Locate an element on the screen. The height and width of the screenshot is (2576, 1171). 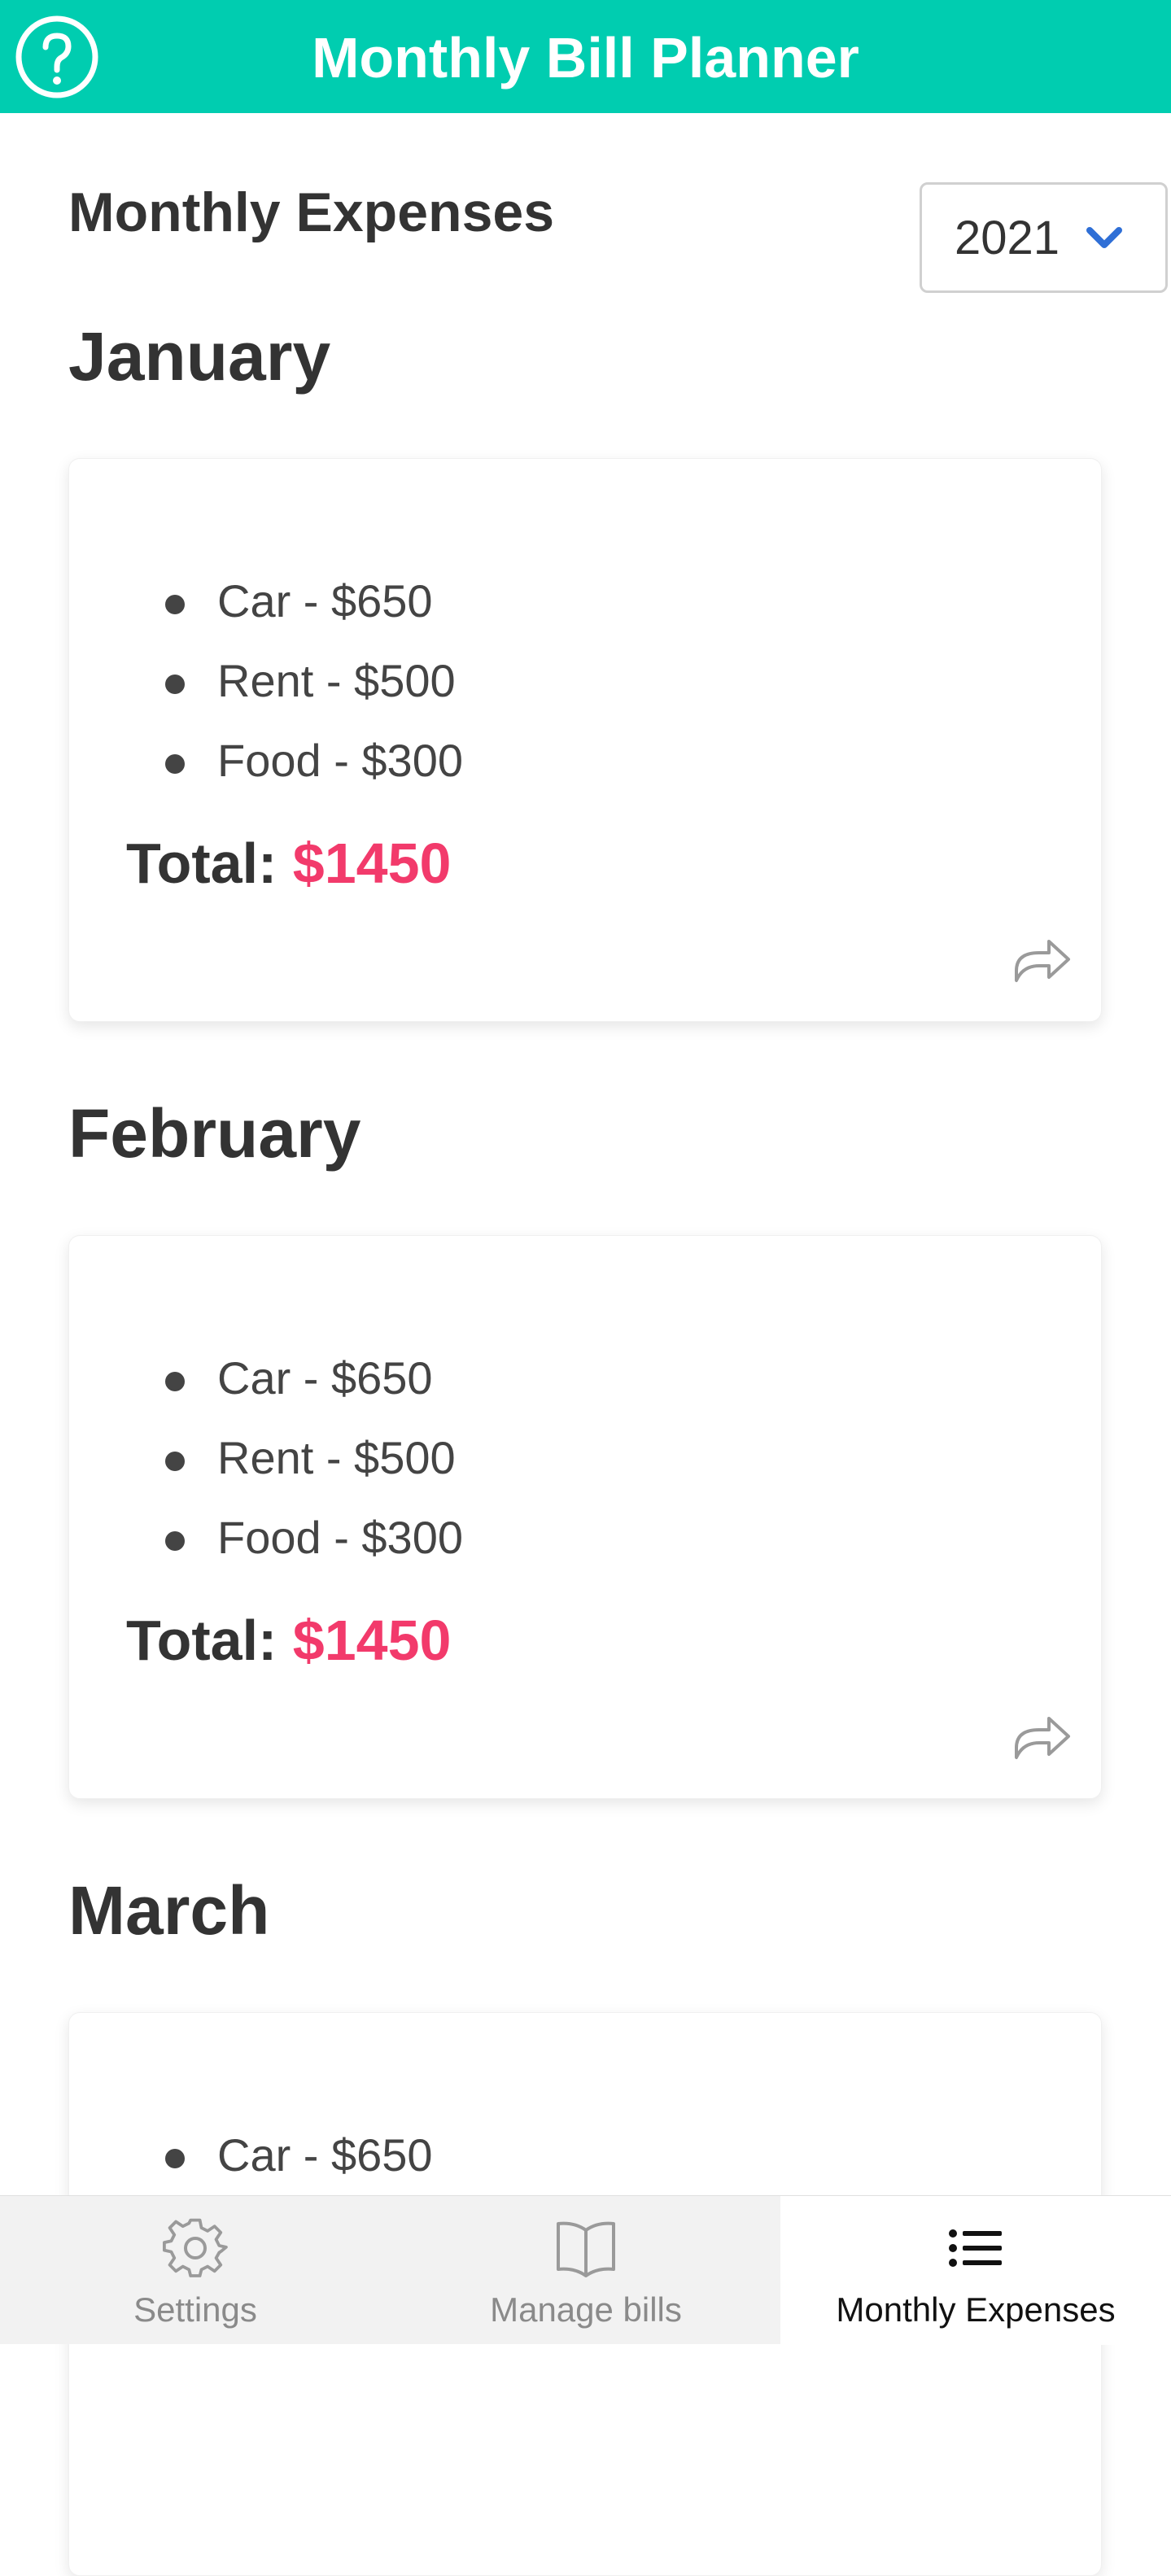
tab-settings: Settings is located at coordinates (195, 2270).